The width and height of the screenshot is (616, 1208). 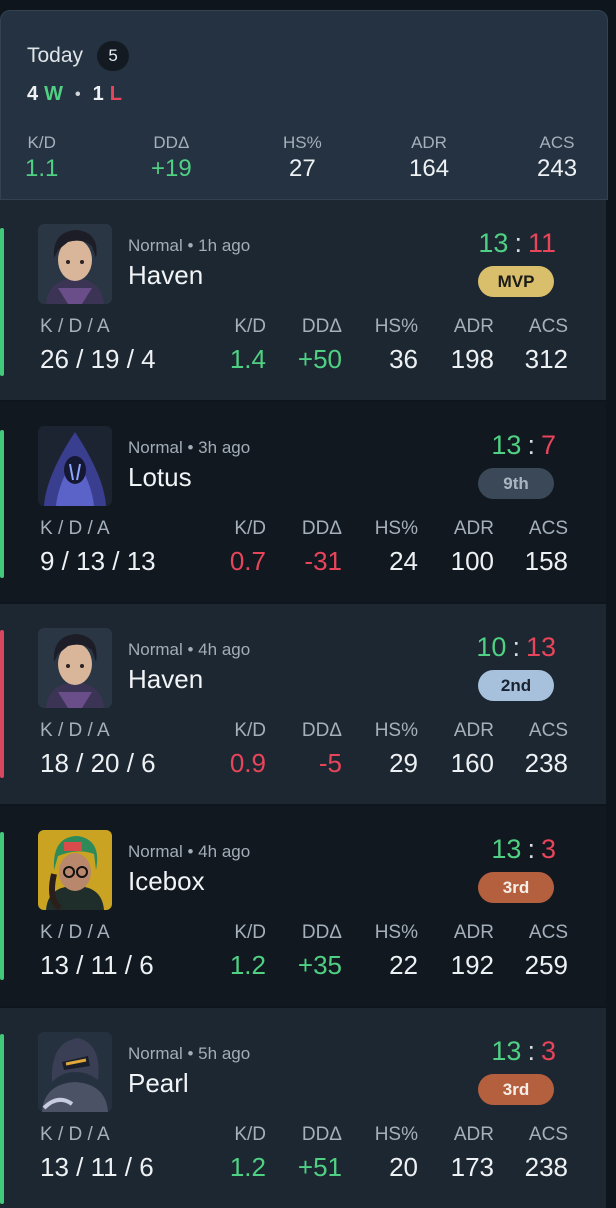 I want to click on kda-column: K / D / A 13 / 11 / 6, so click(x=97, y=1153).